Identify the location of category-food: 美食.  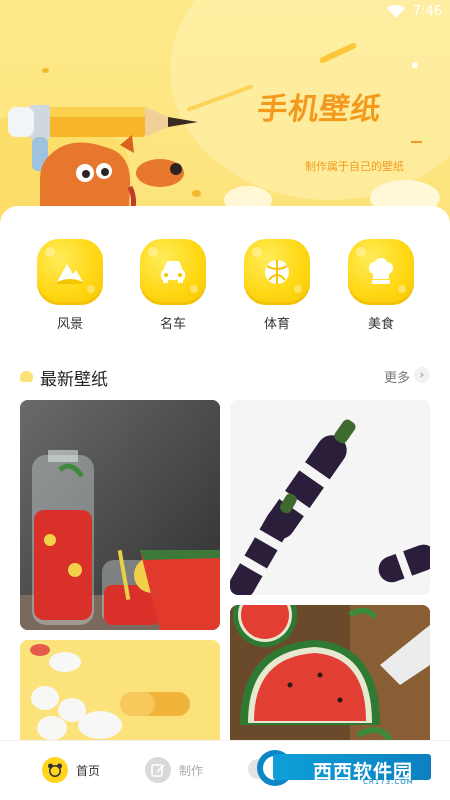
(381, 285).